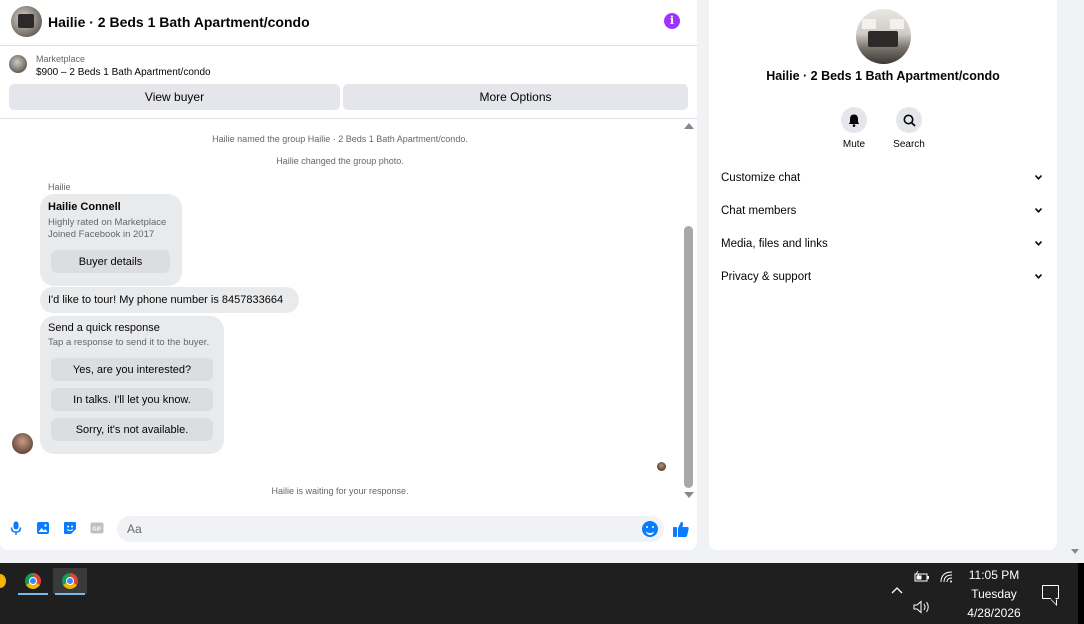 Image resolution: width=1084 pixels, height=624 pixels. What do you see at coordinates (16, 528) in the screenshot?
I see `microphone-icon` at bounding box center [16, 528].